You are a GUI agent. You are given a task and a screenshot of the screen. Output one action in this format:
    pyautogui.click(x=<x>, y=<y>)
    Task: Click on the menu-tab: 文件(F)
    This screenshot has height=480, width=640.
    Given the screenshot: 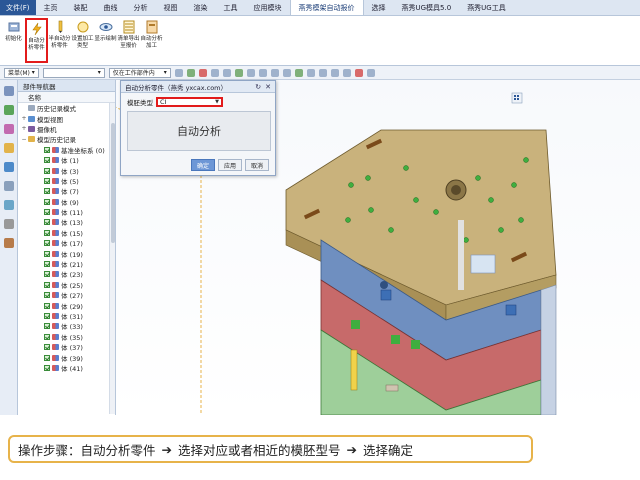 What is the action you would take?
    pyautogui.click(x=18, y=7)
    